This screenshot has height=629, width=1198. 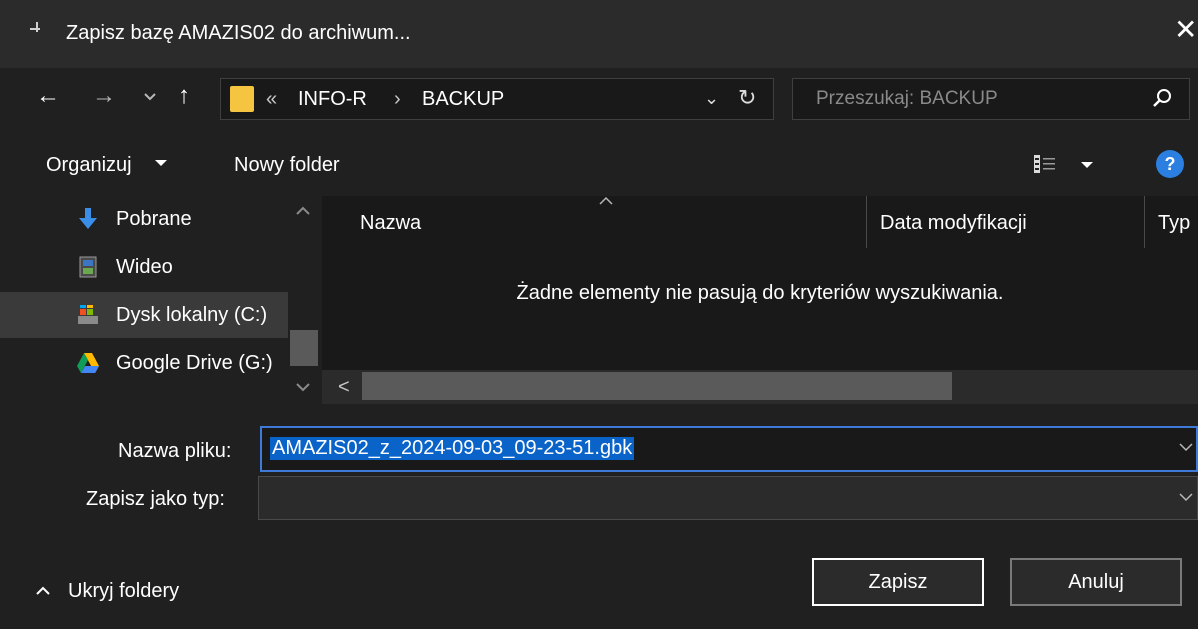 I want to click on help-icon: ?, so click(x=1170, y=164).